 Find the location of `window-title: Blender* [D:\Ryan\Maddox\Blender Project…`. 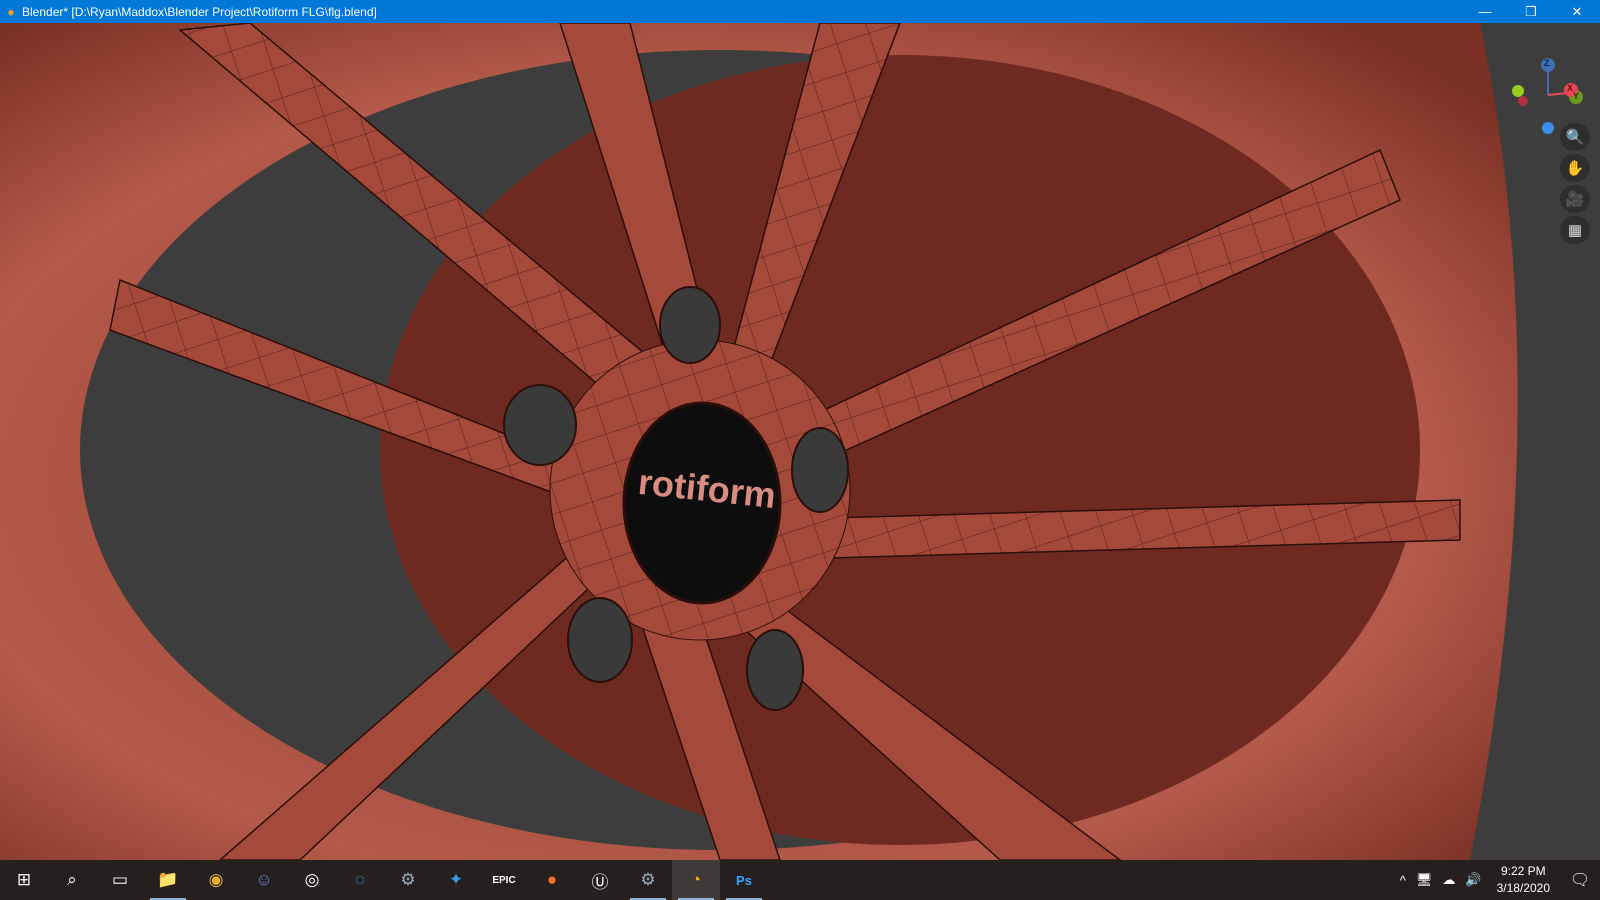

window-title: Blender* [D:\Ryan\Maddox\Blender Project… is located at coordinates (199, 11).